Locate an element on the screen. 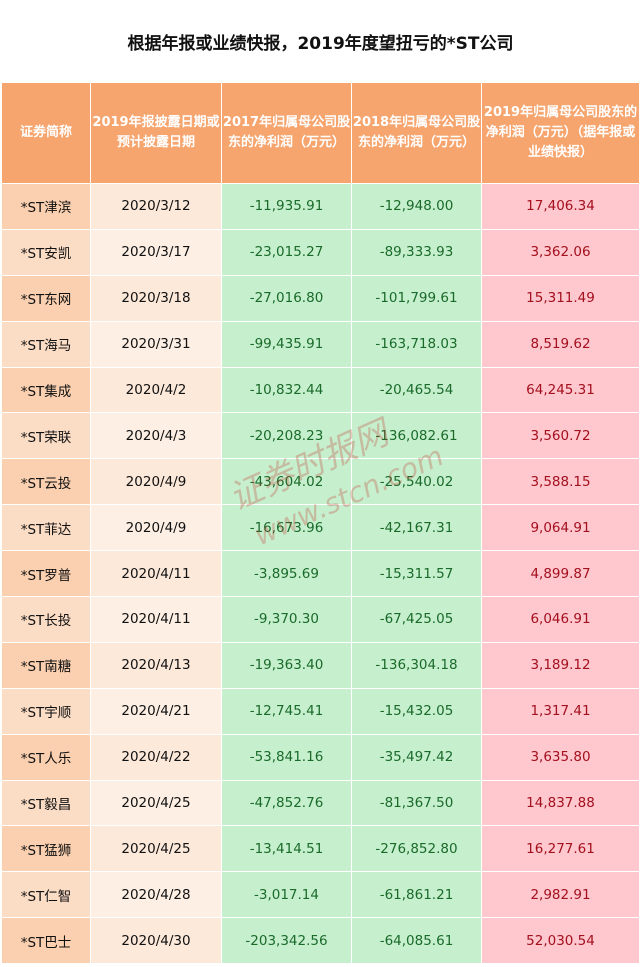 The width and height of the screenshot is (641, 967). column-header-date: 2019年报披露日期或预计披露日期 is located at coordinates (156, 133).